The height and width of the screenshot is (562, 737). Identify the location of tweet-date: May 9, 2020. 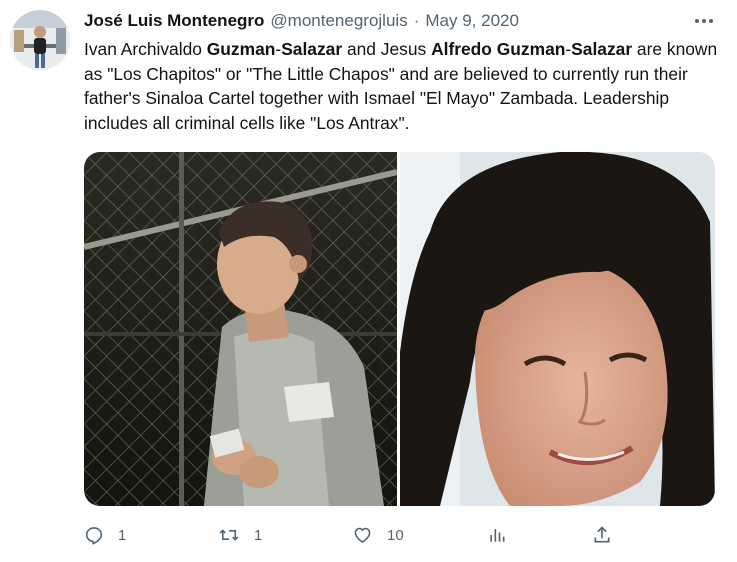
(472, 21).